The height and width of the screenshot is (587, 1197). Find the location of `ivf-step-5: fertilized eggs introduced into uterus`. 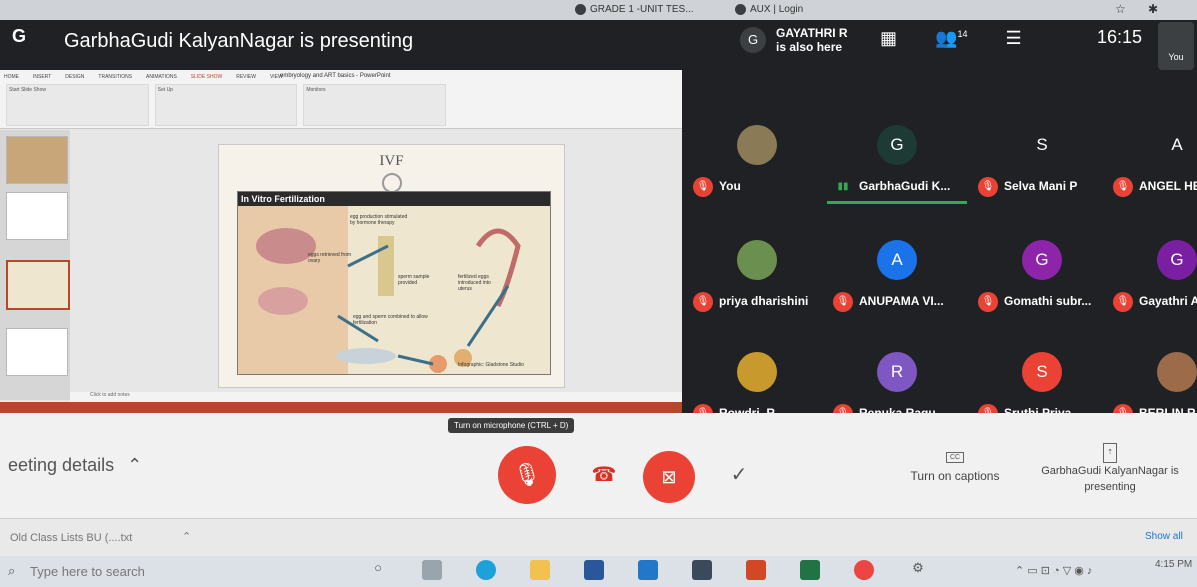

ivf-step-5: fertilized eggs introduced into uterus is located at coordinates (474, 283).